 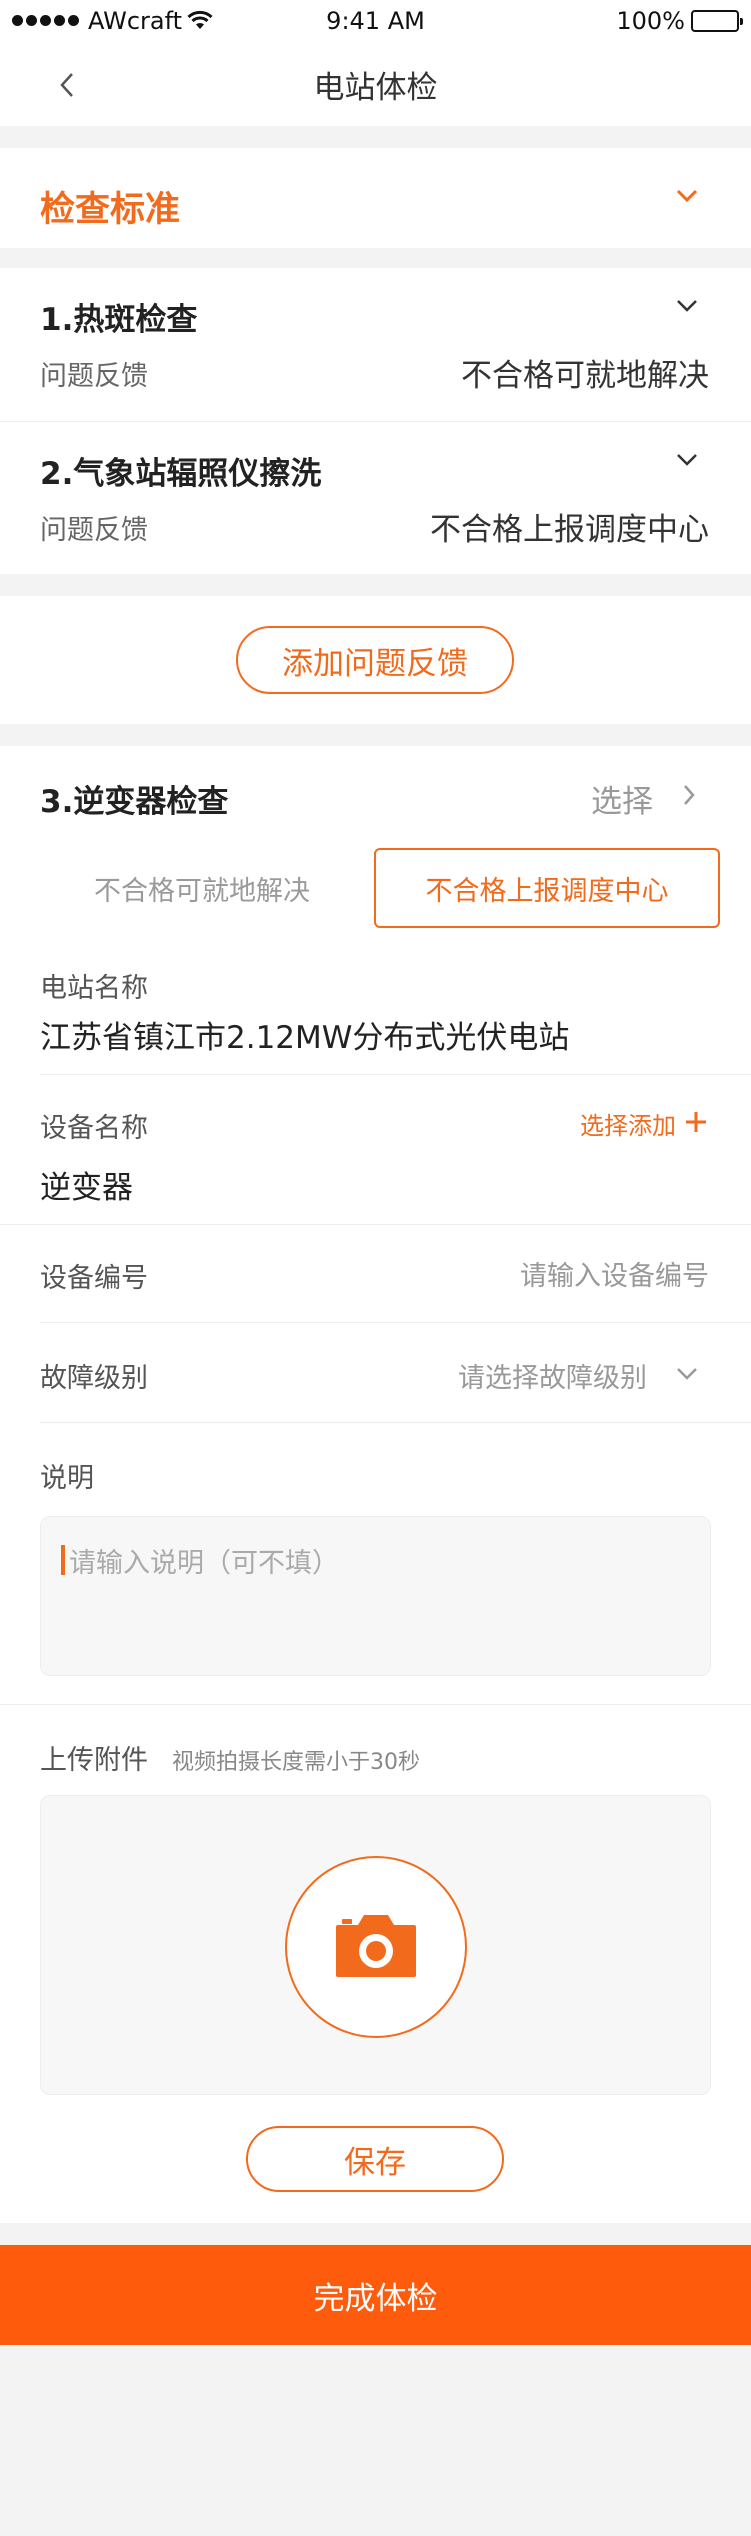 I want to click on camera-button, so click(x=376, y=1947).